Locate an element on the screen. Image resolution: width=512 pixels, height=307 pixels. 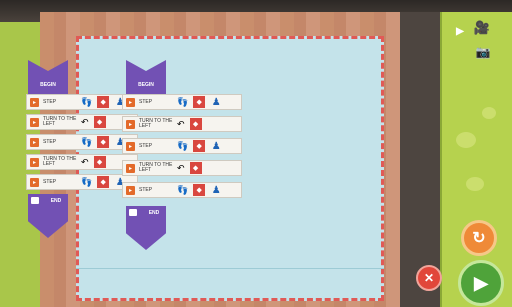
run-icon: ▶ is located at coordinates (481, 282).